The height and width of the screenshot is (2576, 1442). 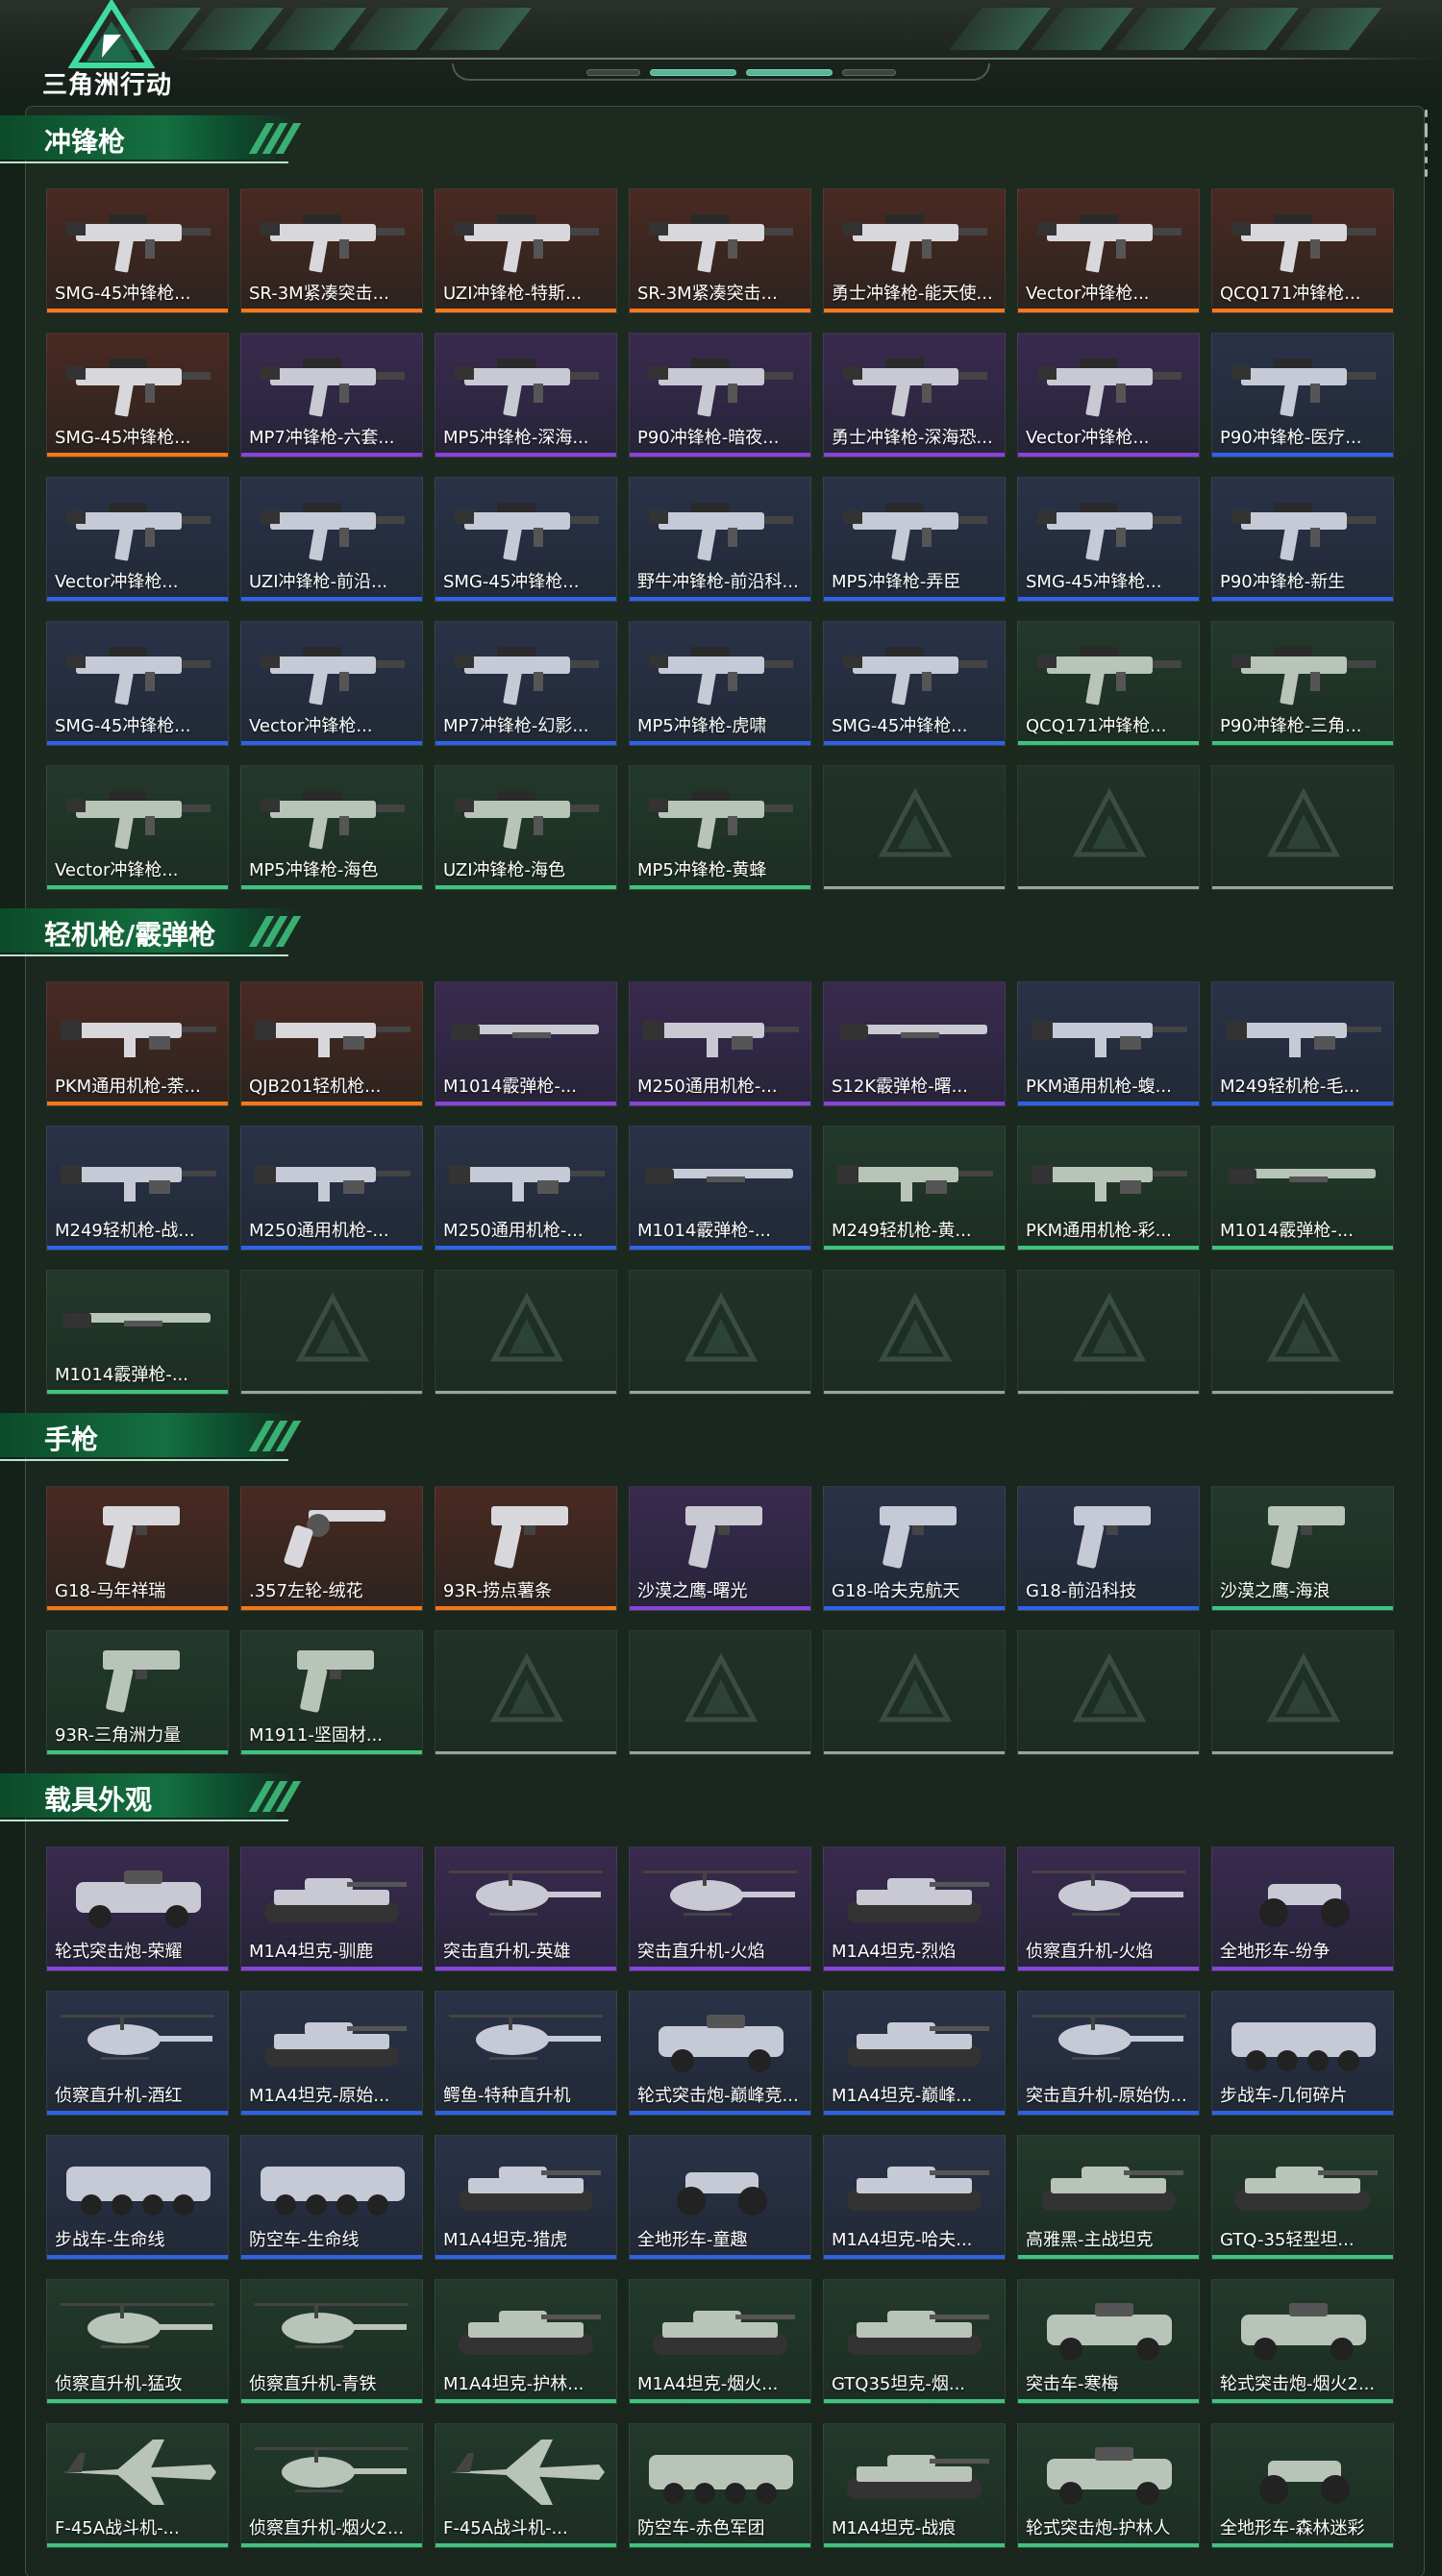 What do you see at coordinates (526, 2197) in the screenshot?
I see `skin-card: M1A4坦克-猎虎` at bounding box center [526, 2197].